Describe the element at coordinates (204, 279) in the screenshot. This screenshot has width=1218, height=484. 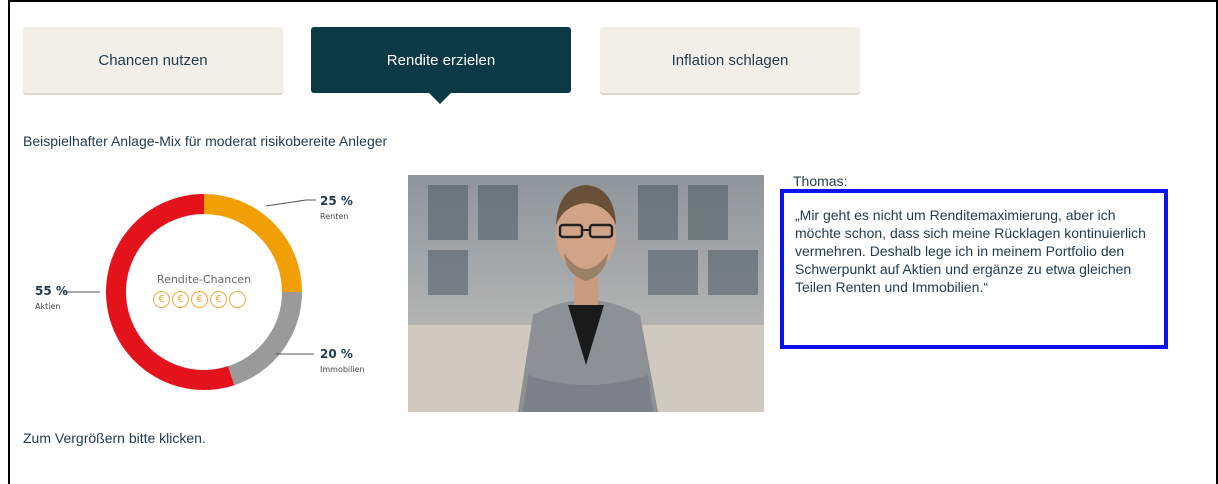
I see `chart-center-title: Rendite-Chancen` at that location.